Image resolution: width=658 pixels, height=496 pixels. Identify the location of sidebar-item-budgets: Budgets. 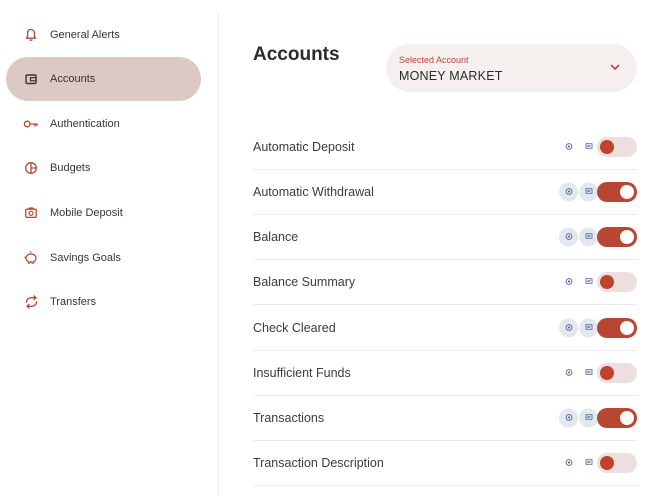
(103, 168).